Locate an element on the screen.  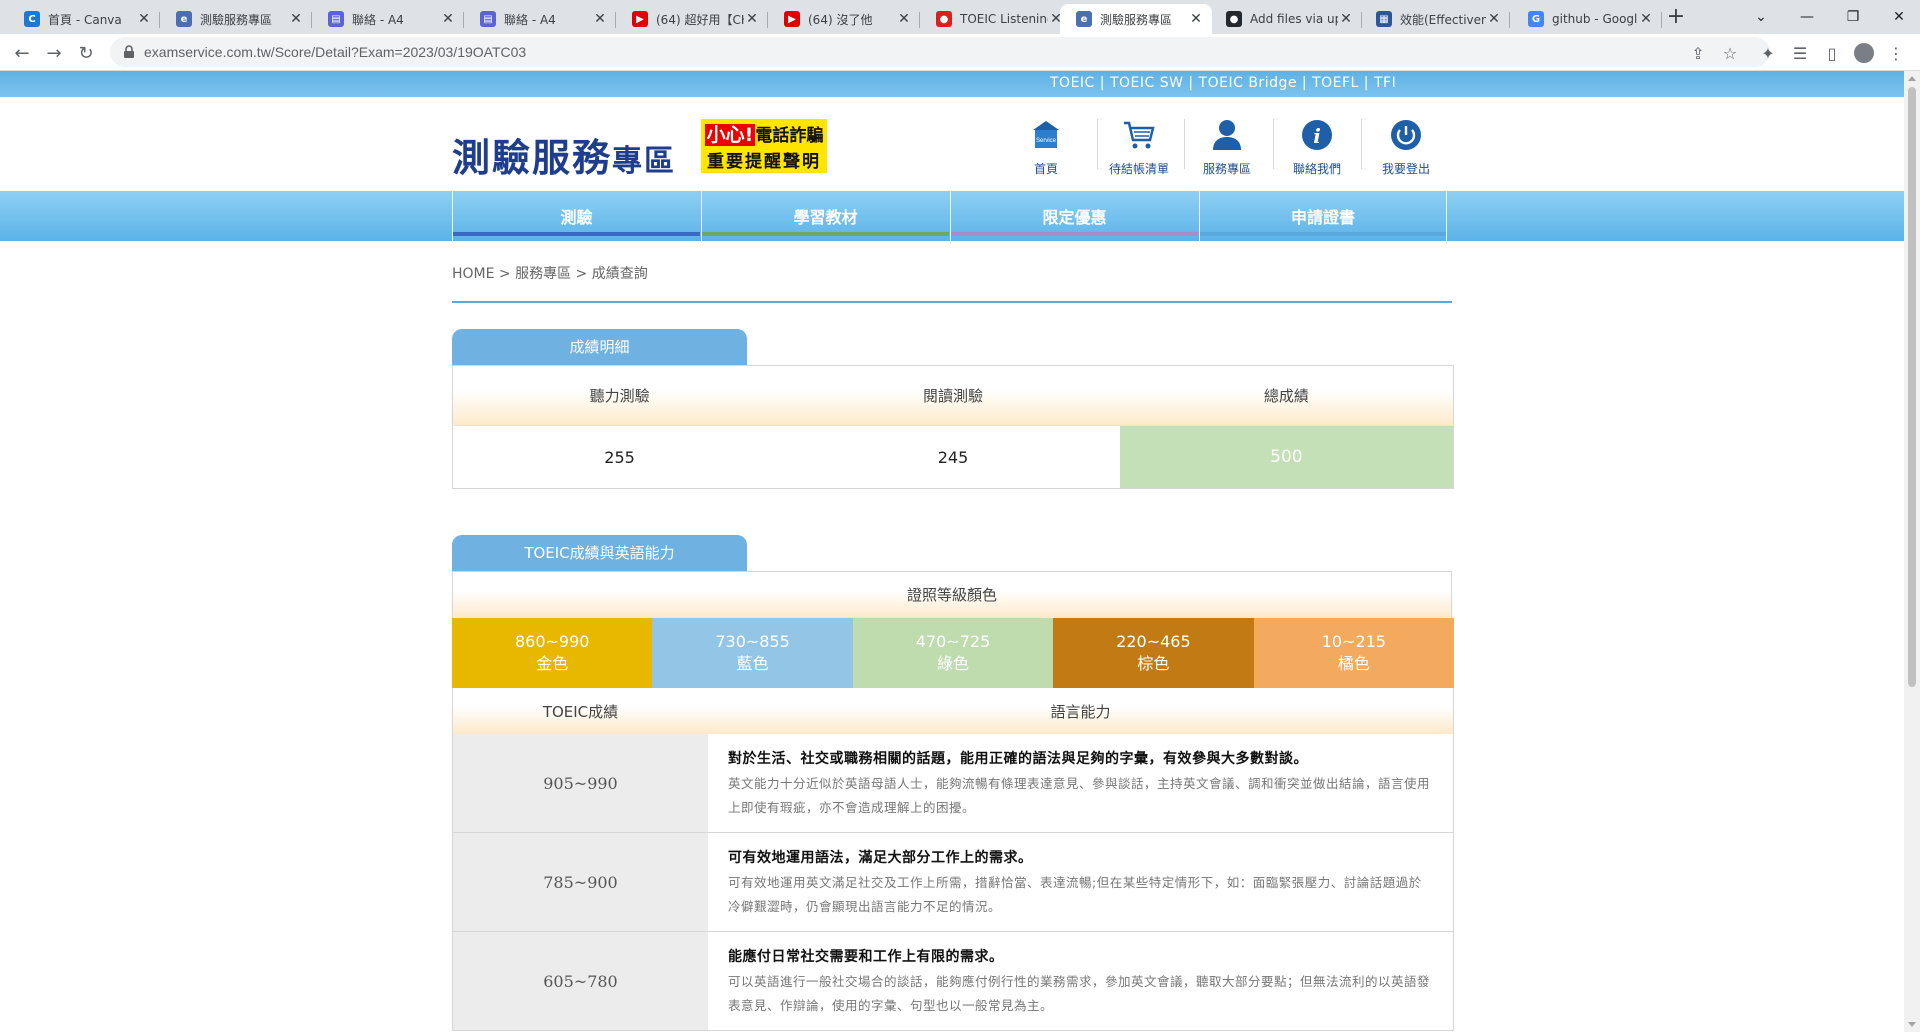
main-nav-certificate-label: 申請證書 is located at coordinates (1322, 217).